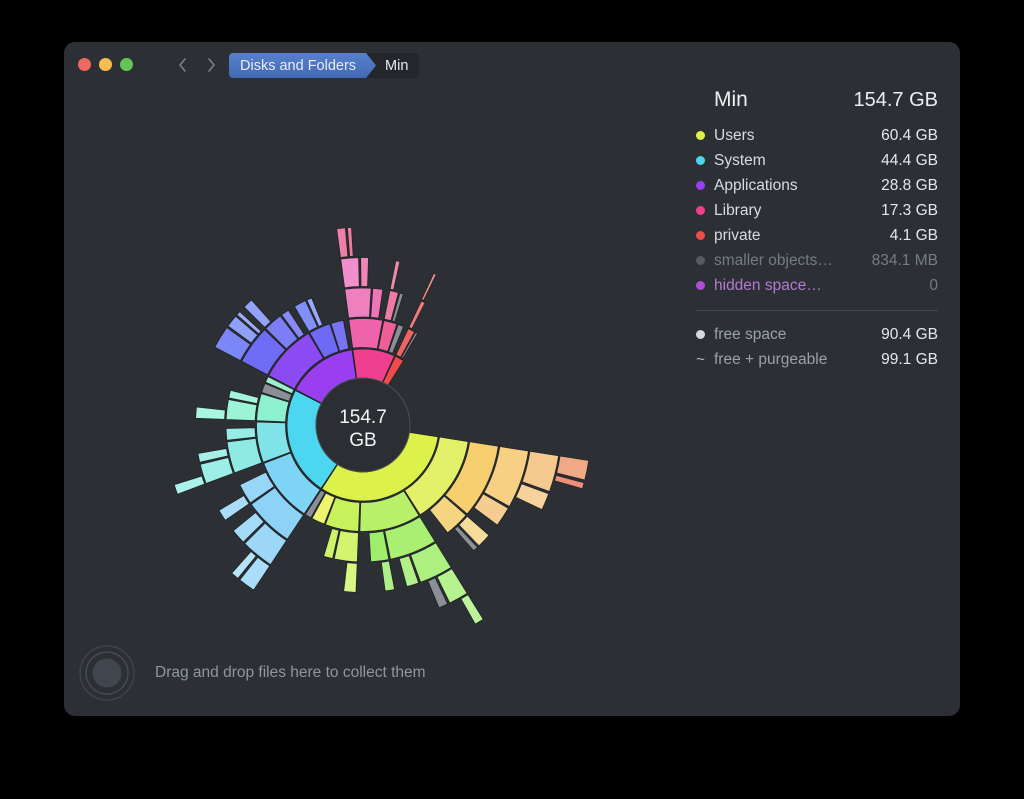 The image size is (1024, 799). What do you see at coordinates (904, 260) in the screenshot?
I see `legend-item-value: 834.1 MB` at bounding box center [904, 260].